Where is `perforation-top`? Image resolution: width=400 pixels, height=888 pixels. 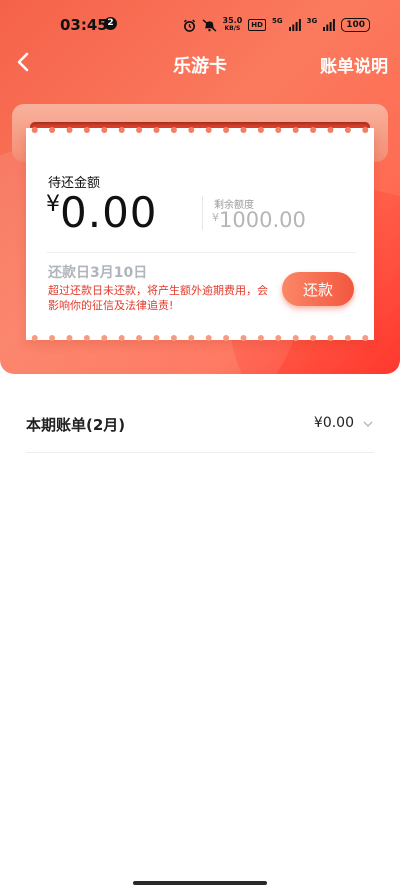
perforation-top is located at coordinates (200, 130).